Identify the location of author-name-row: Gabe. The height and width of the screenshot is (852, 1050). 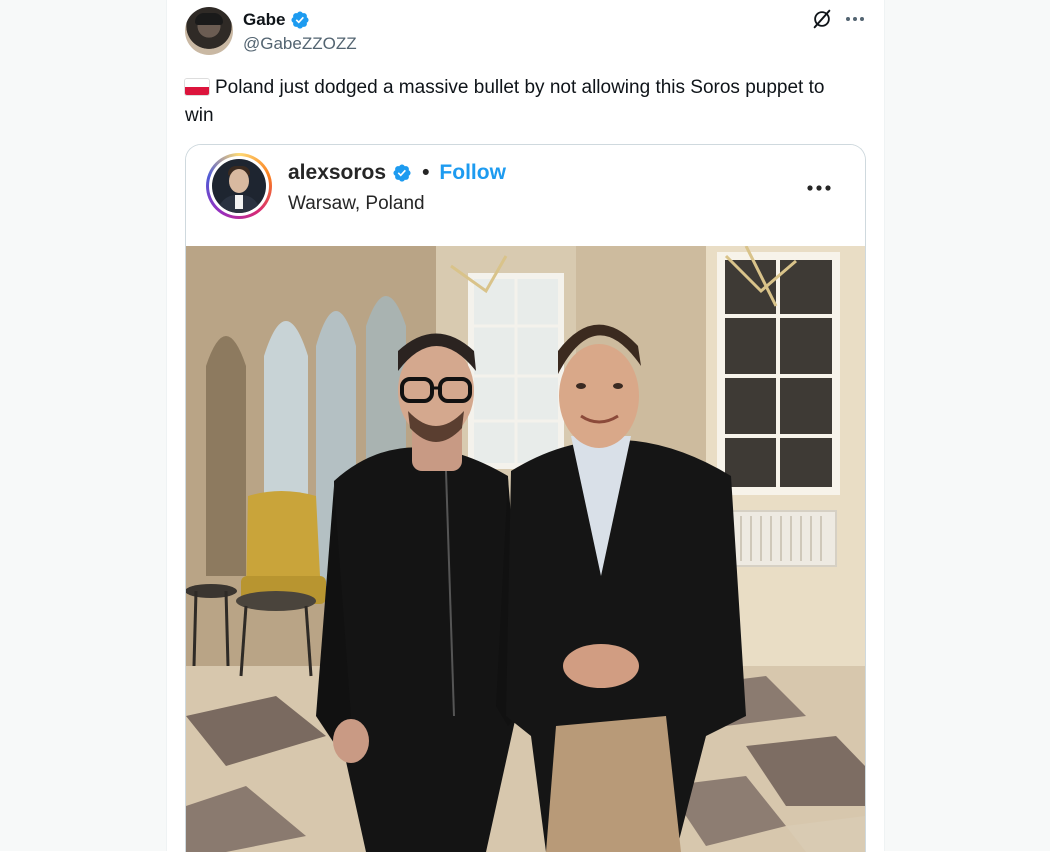
(276, 20).